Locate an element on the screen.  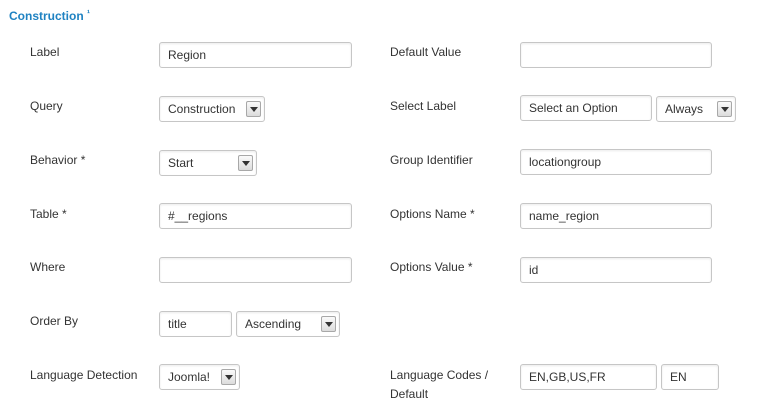
select-label-mode-select: Always is located at coordinates (696, 109).